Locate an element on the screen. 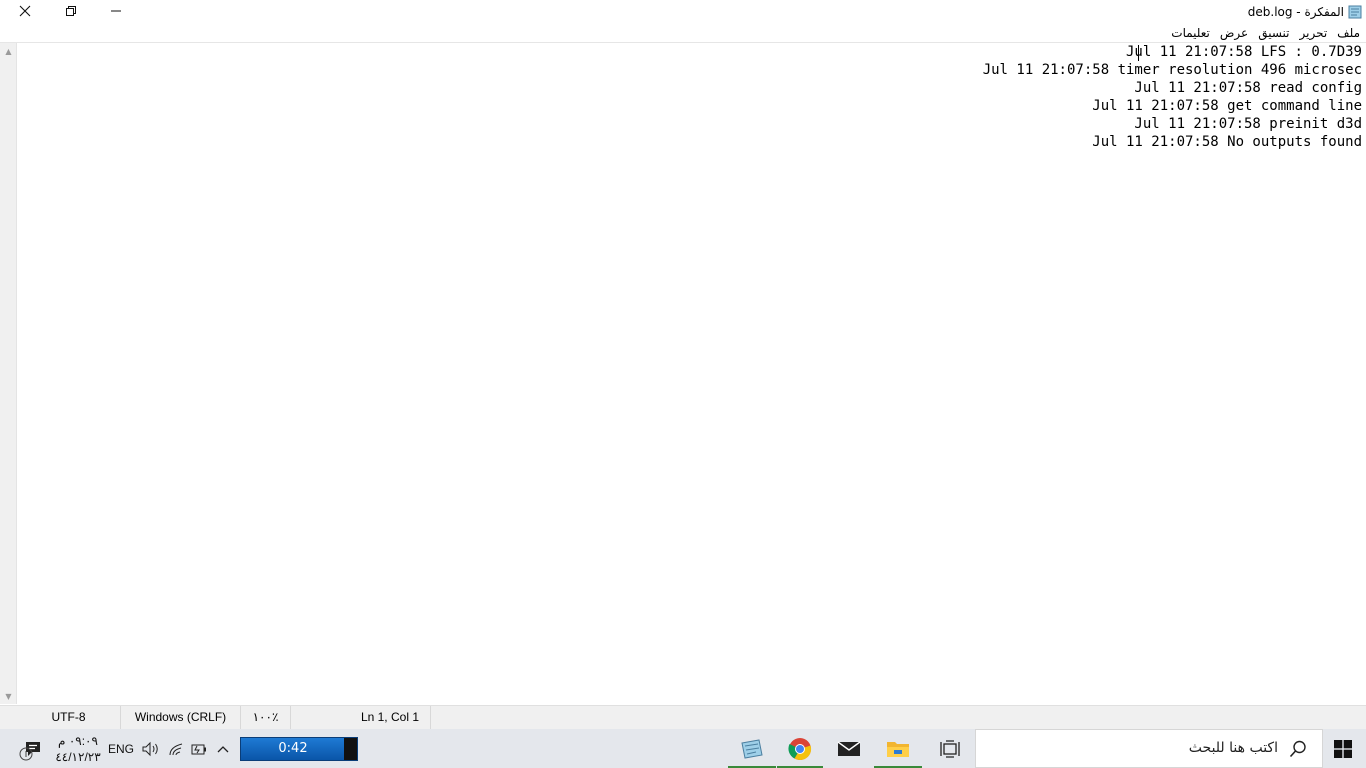  window-title-area: deb.log - المفكرة is located at coordinates (1305, 12).